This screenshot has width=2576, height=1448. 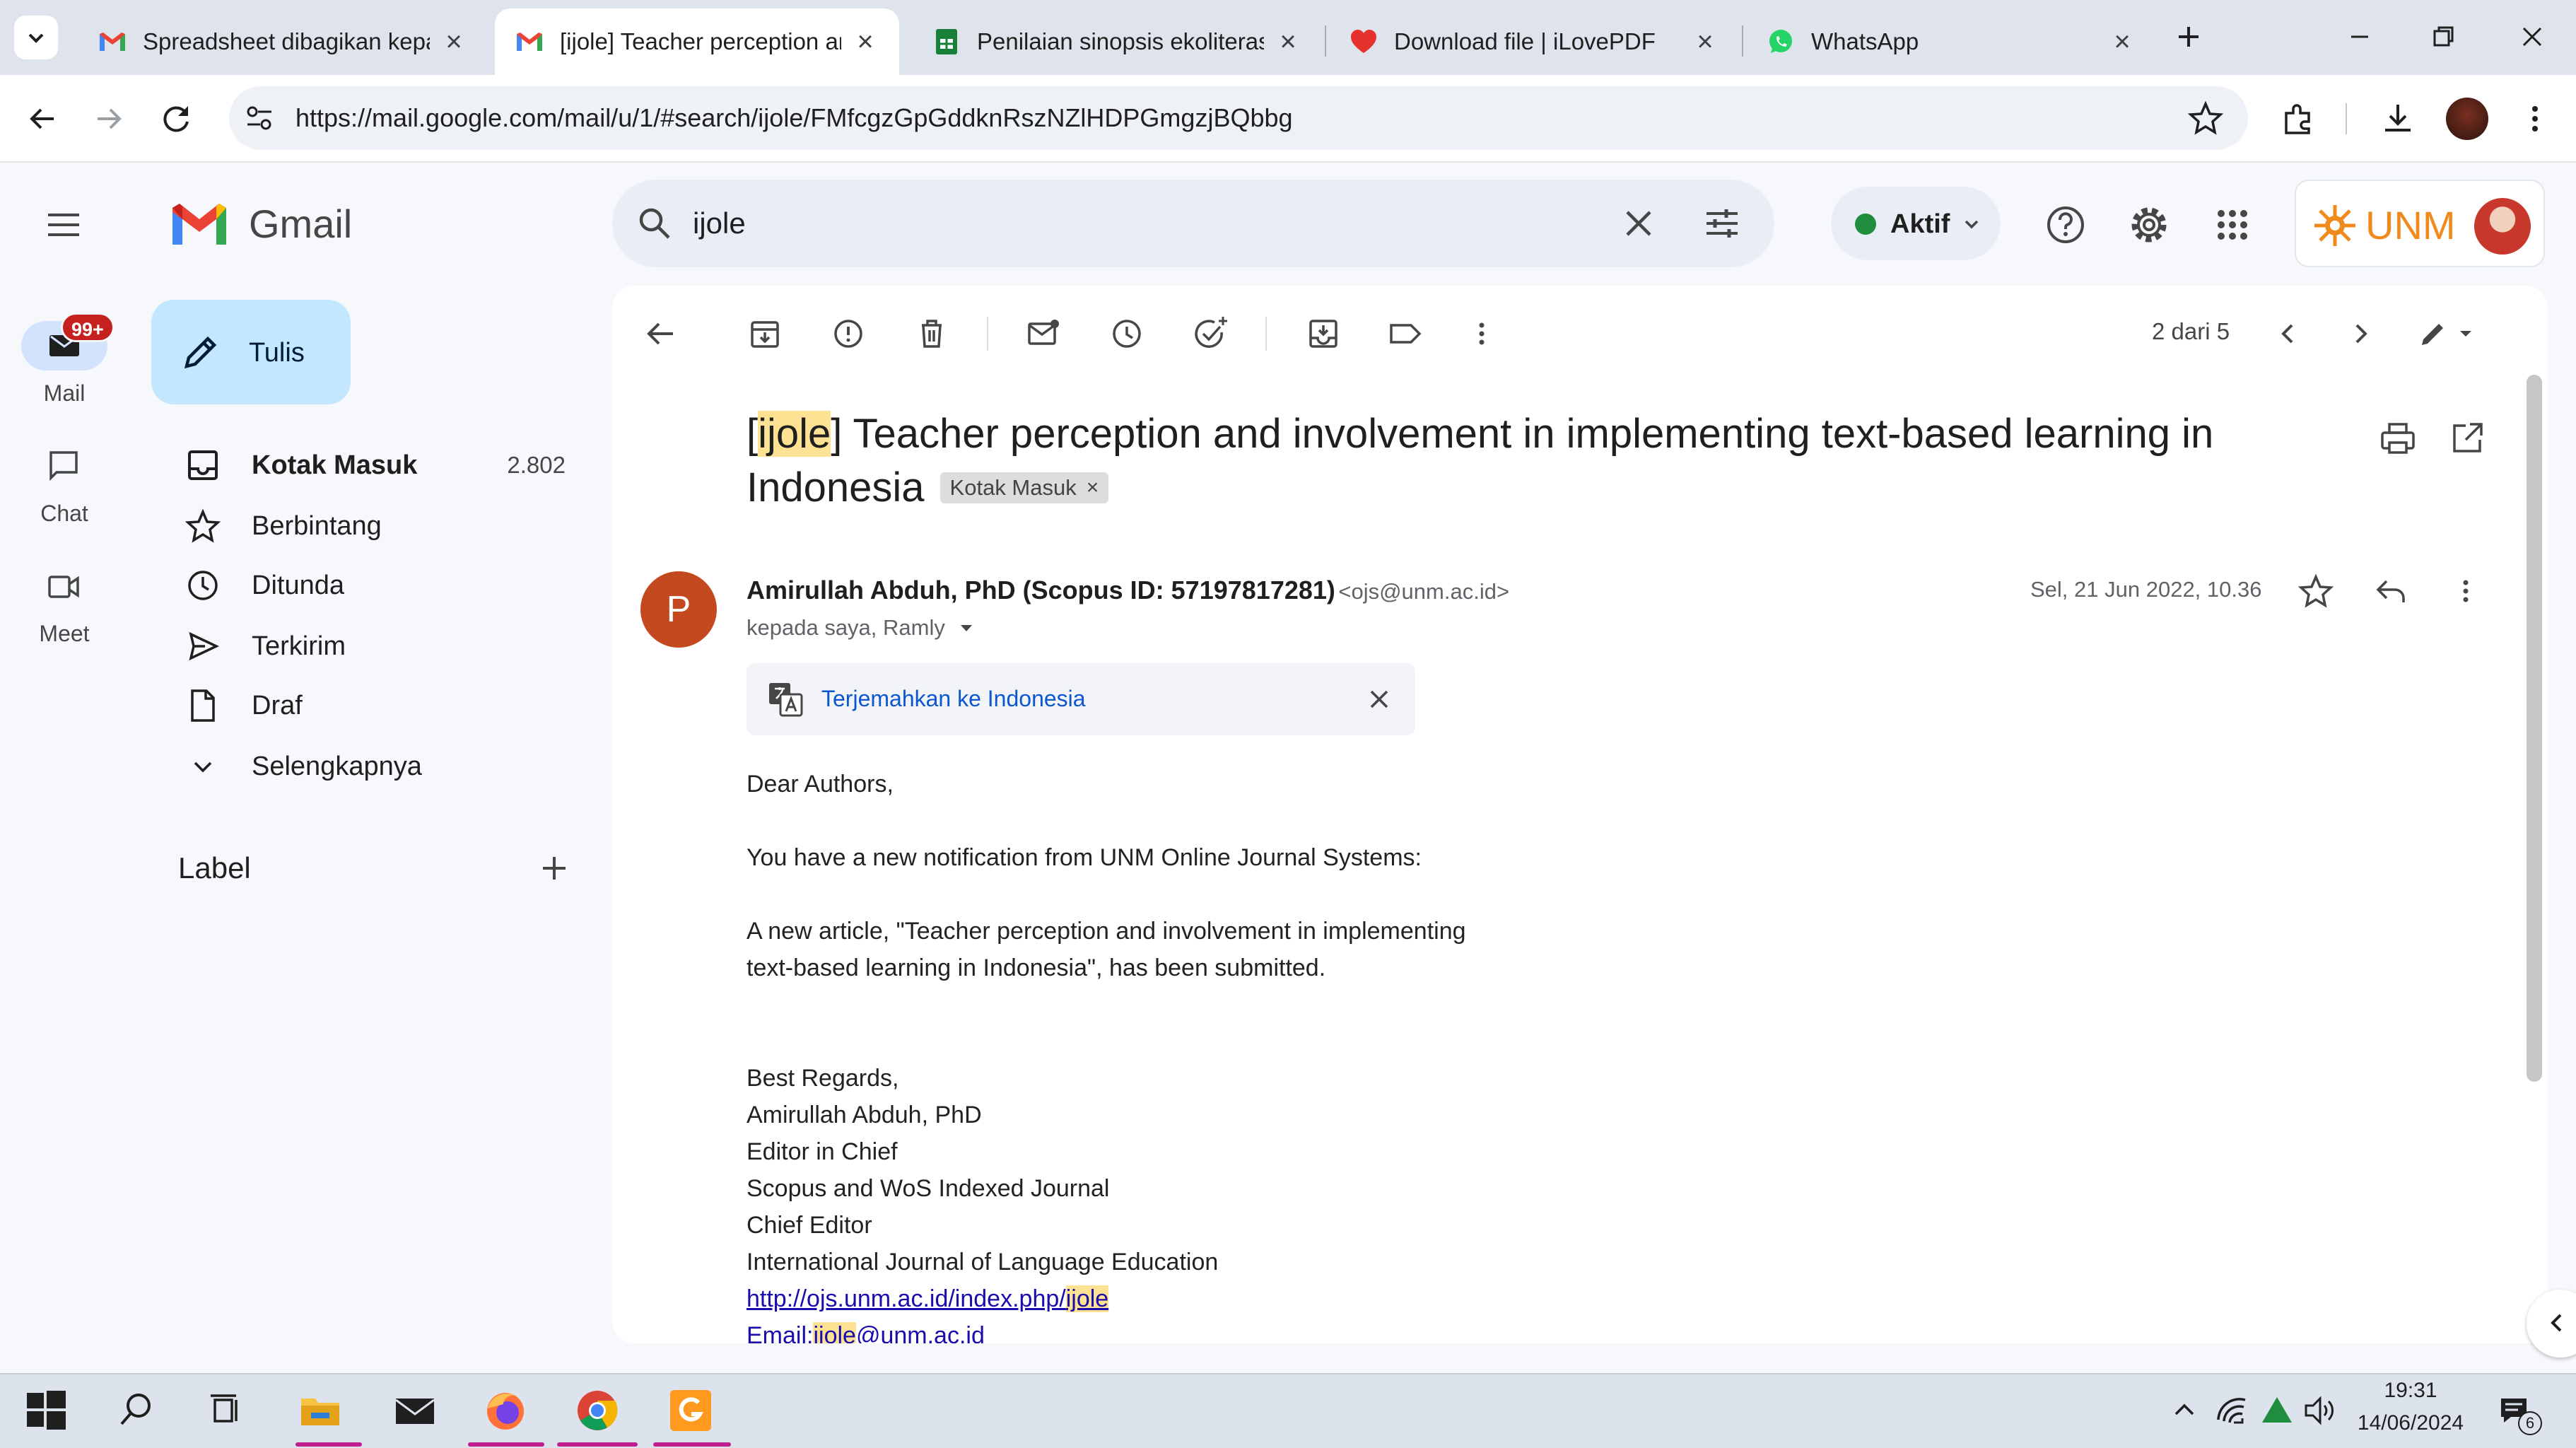 What do you see at coordinates (1951, 41) in the screenshot?
I see `tab-whatsapp: WhatsApp ×` at bounding box center [1951, 41].